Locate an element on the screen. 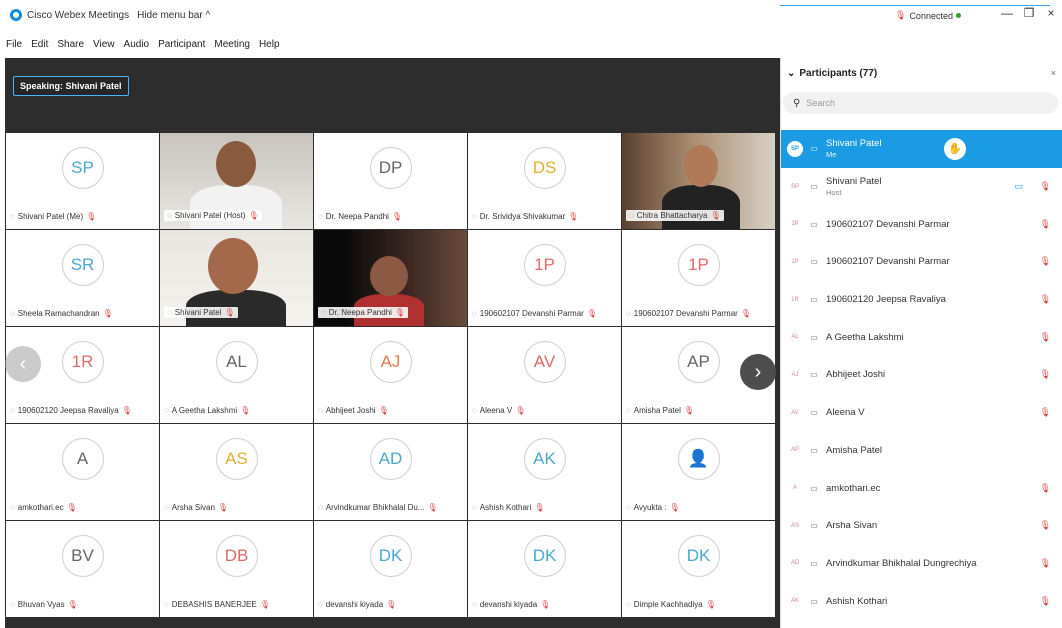 This screenshot has height=628, width=1062. search-icon: ⚲ is located at coordinates (797, 103).